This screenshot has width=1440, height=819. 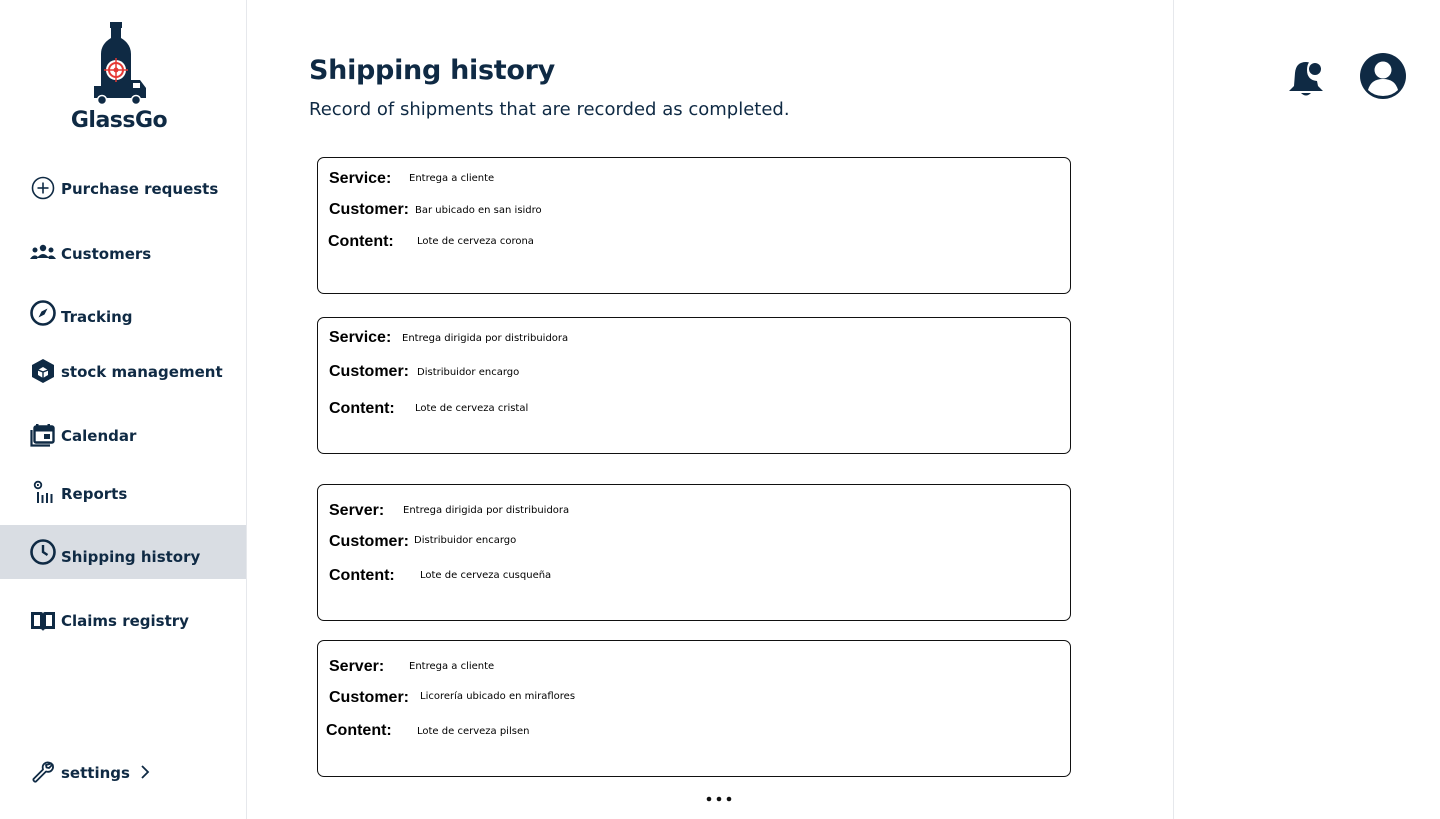 I want to click on sidebar-item-settings: settings, so click(x=123, y=772).